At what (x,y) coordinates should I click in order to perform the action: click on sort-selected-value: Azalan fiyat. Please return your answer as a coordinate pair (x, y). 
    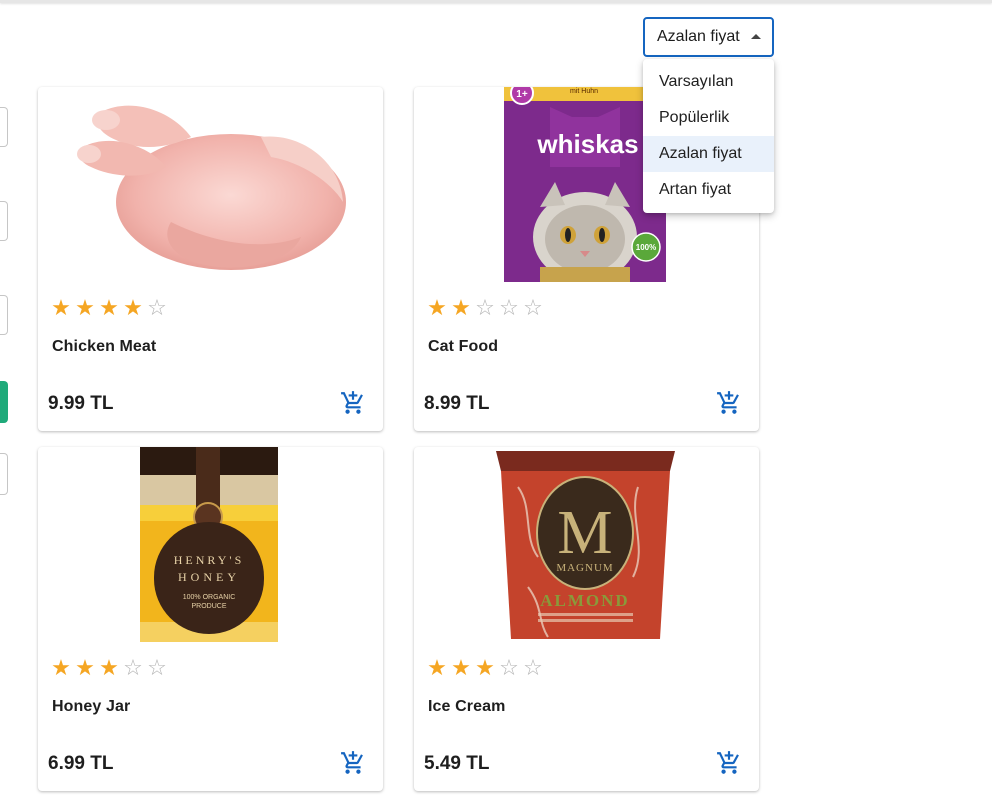
    Looking at the image, I should click on (698, 36).